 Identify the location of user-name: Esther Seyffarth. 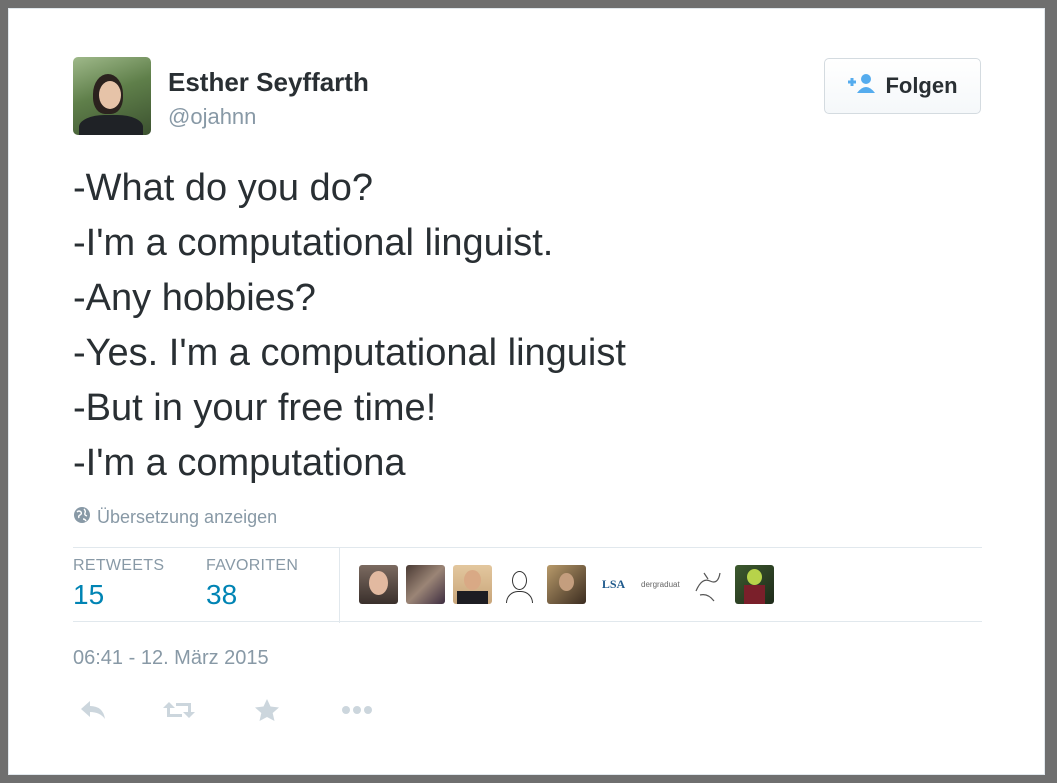
(268, 82).